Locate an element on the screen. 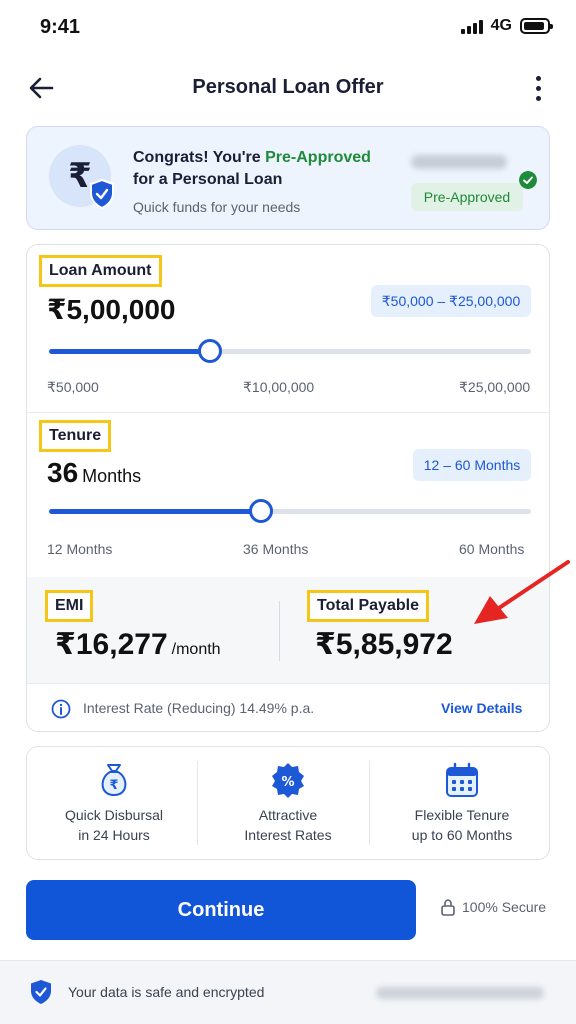  summary-divider is located at coordinates (279, 631).